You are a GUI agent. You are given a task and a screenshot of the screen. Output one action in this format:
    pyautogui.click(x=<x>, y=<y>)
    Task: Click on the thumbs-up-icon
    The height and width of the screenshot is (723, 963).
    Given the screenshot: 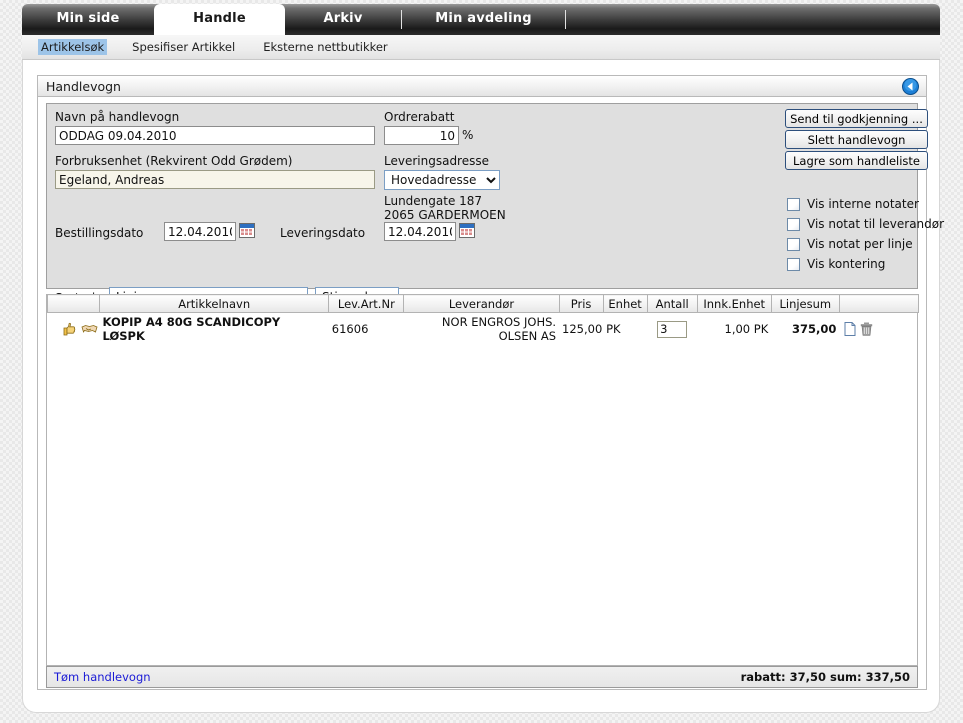 What is the action you would take?
    pyautogui.click(x=71, y=329)
    